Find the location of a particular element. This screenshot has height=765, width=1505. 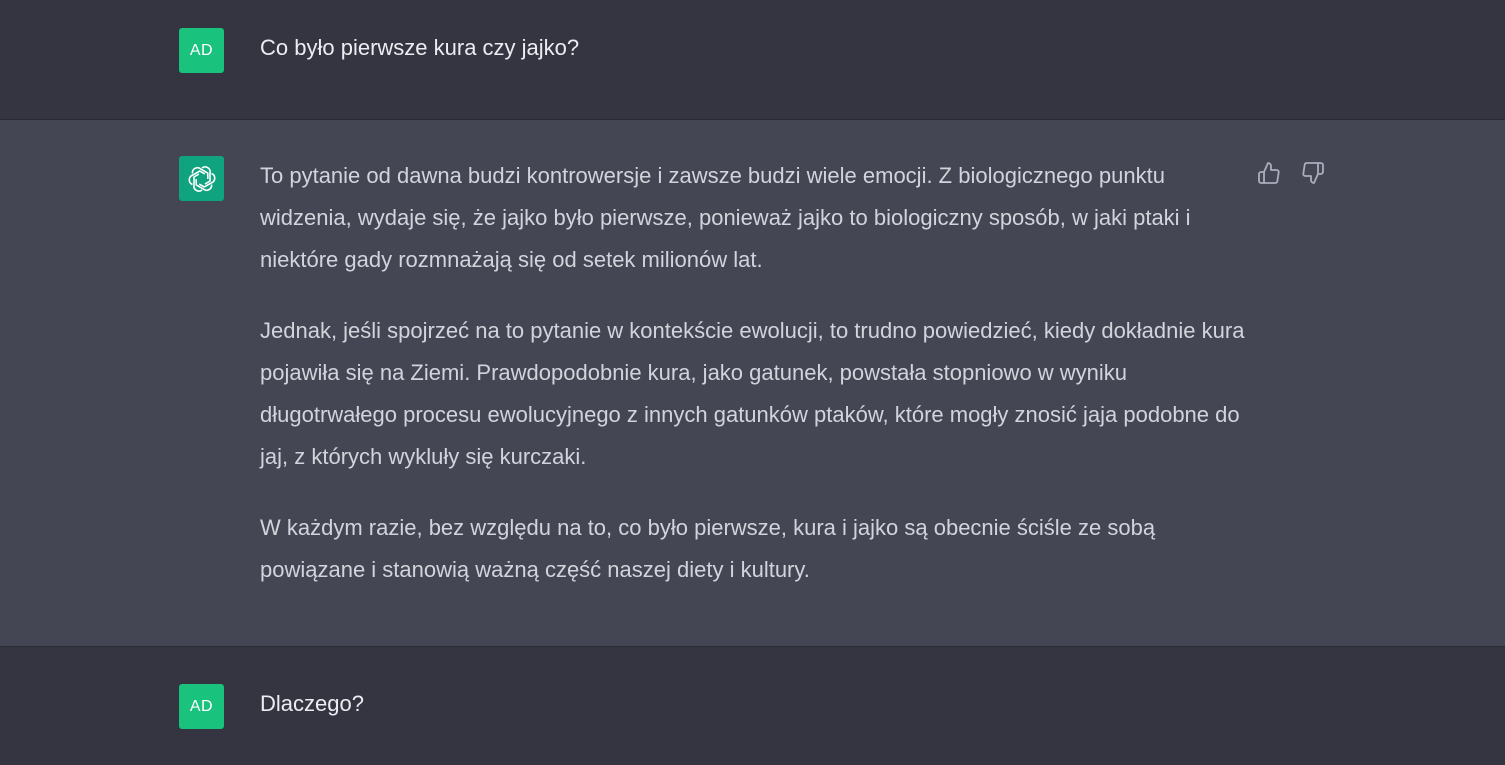

assistant-avatar is located at coordinates (201, 178).